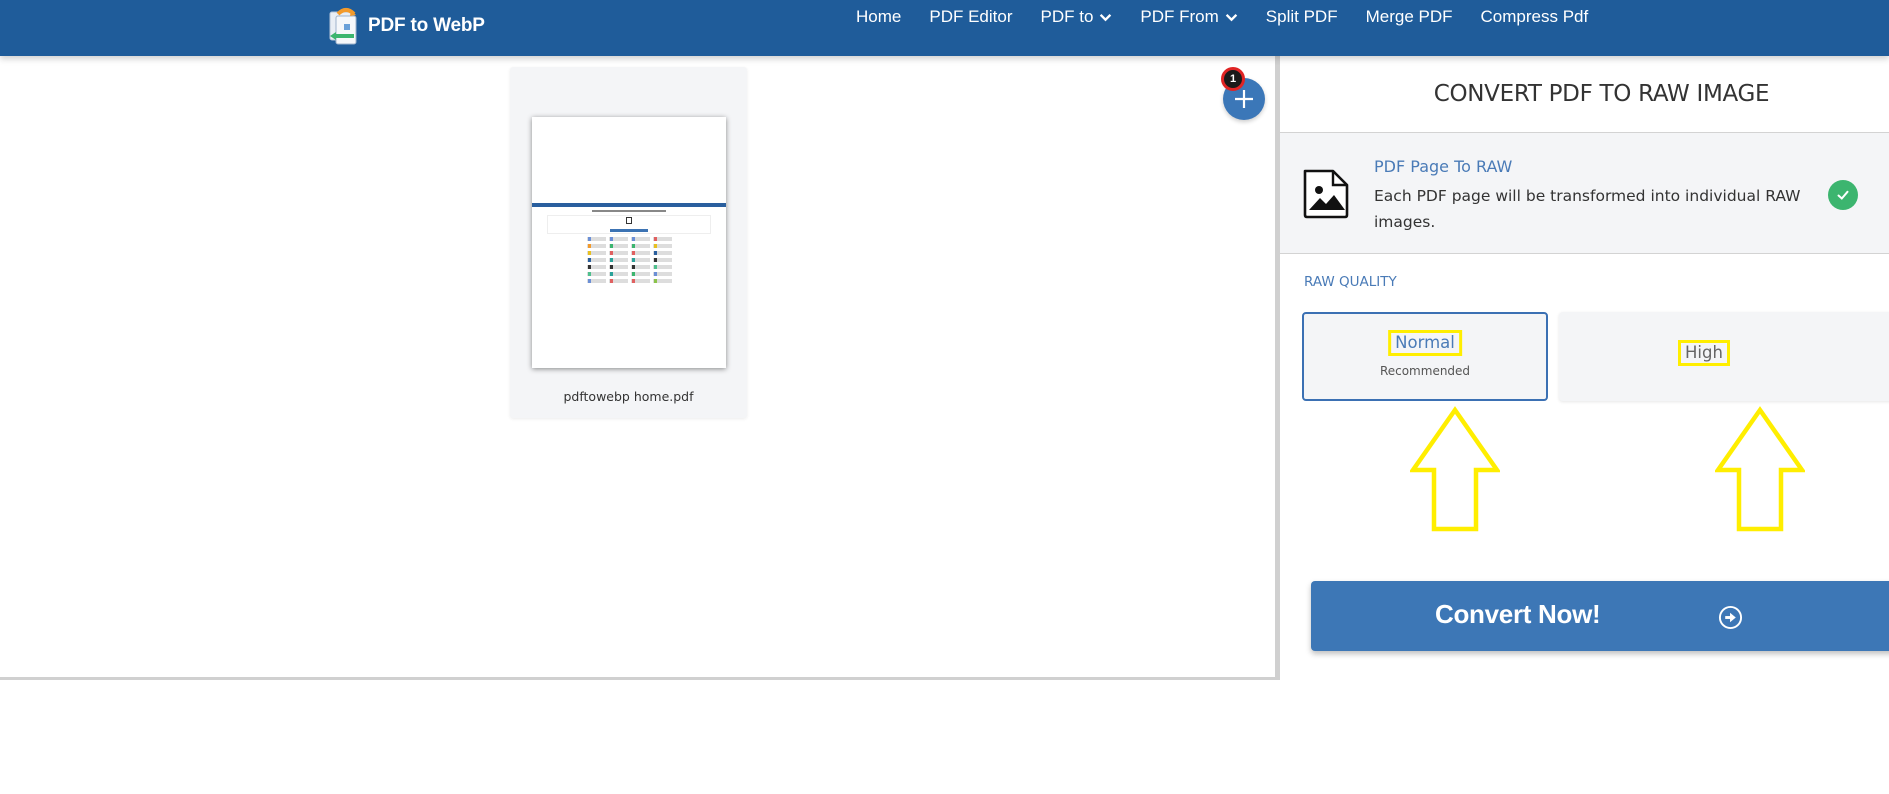 The image size is (1889, 794). What do you see at coordinates (629, 220) in the screenshot?
I see `thumb-doc-icon` at bounding box center [629, 220].